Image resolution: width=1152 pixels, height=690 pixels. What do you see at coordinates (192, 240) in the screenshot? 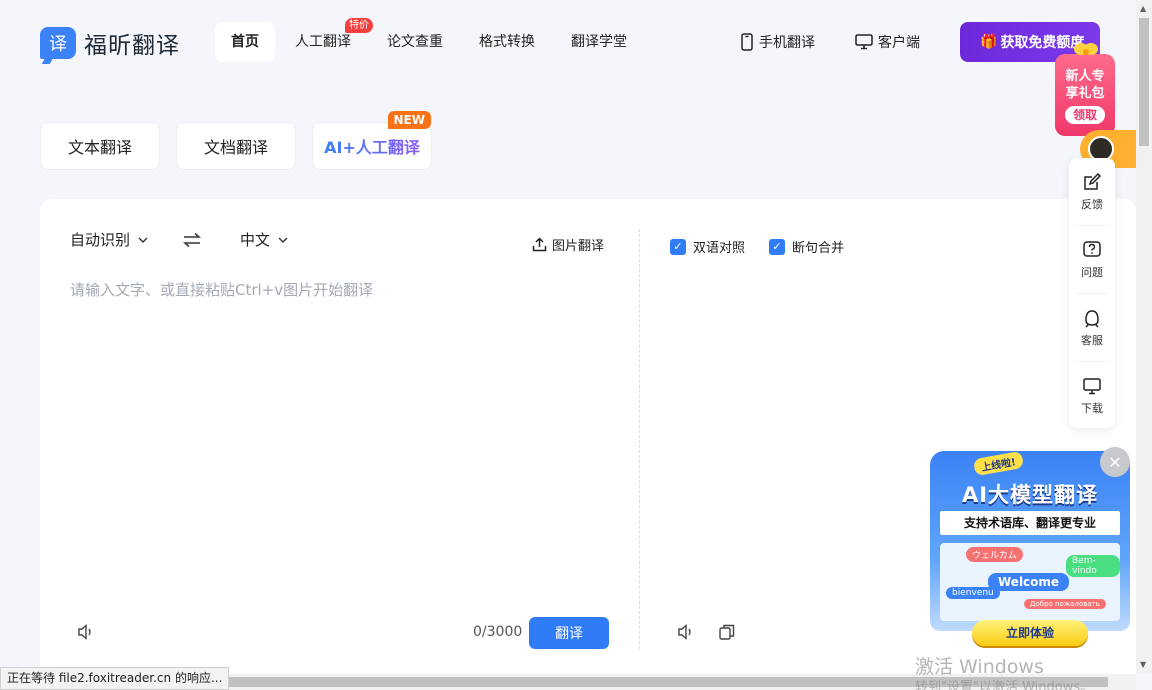
I see `swap-languages-icon` at bounding box center [192, 240].